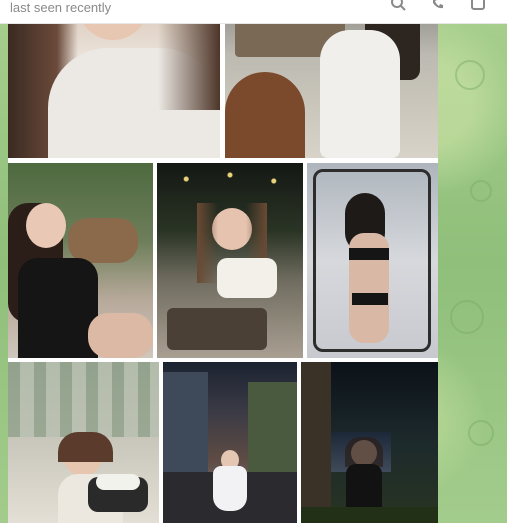  I want to click on dress-shape, so click(360, 94).